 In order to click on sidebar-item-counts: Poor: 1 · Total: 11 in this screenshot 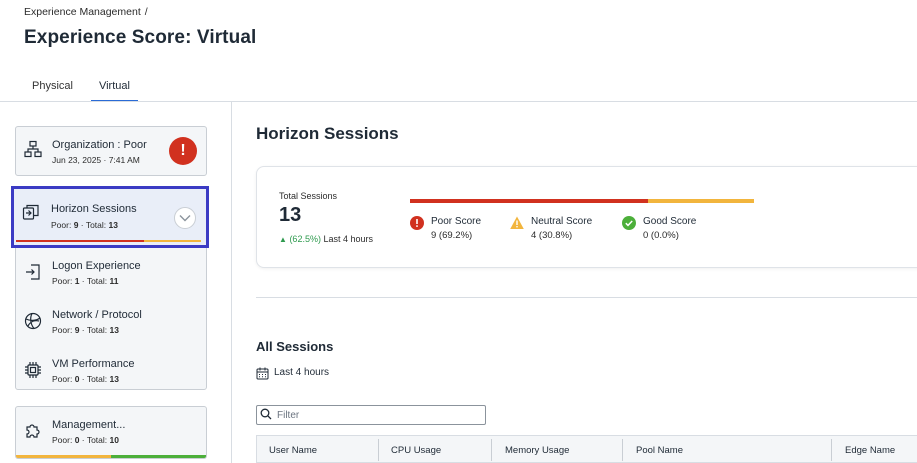, I will do `click(85, 281)`.